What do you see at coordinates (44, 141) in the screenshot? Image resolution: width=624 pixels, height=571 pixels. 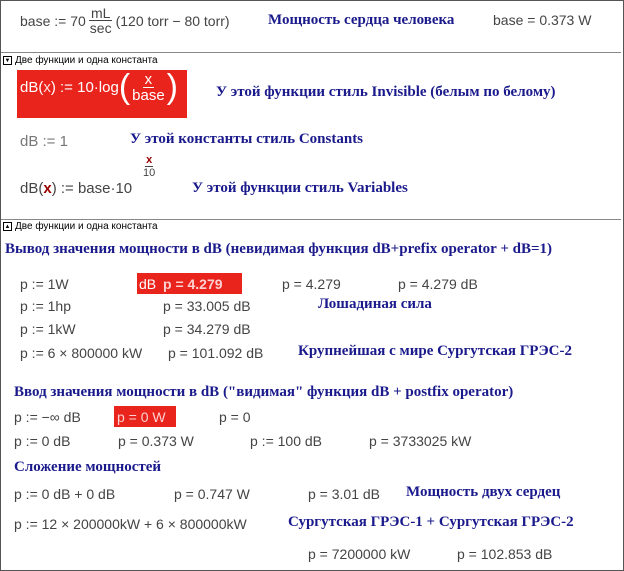 I see `db-constant: dB := 1` at bounding box center [44, 141].